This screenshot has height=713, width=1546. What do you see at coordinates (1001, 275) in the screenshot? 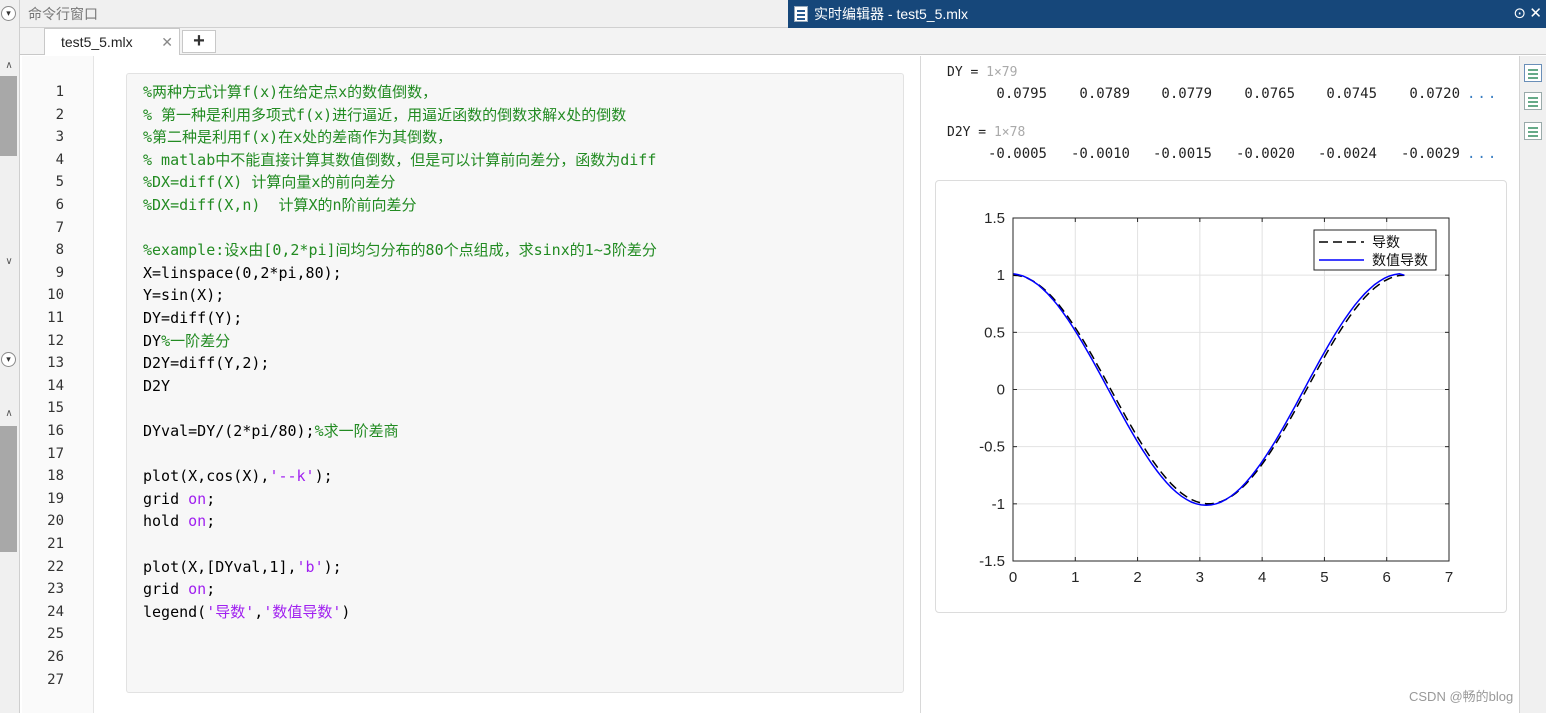
I see `y-tick-label: 1` at bounding box center [1001, 275].